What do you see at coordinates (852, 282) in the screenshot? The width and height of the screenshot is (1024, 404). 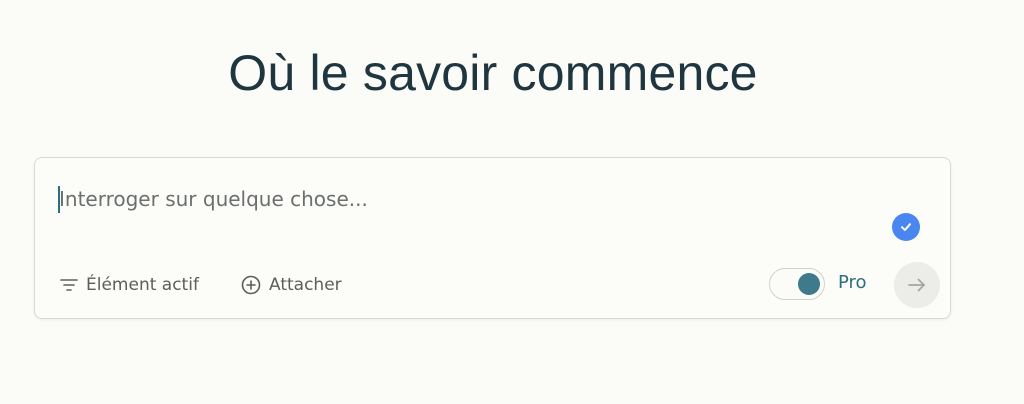 I see `pro-label: Pro` at bounding box center [852, 282].